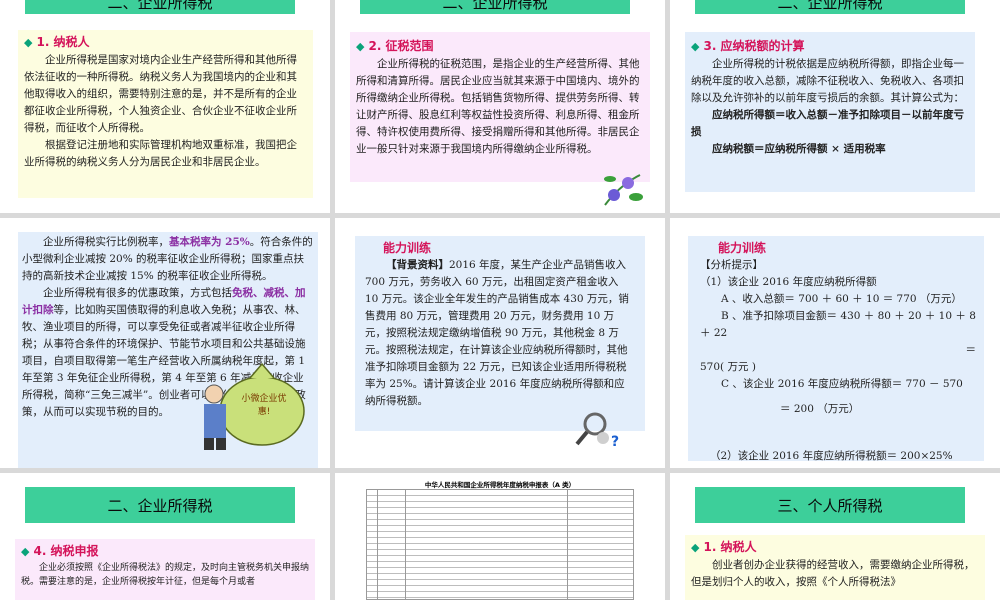  I want to click on header-text: 三、个人所得税, so click(830, 505).